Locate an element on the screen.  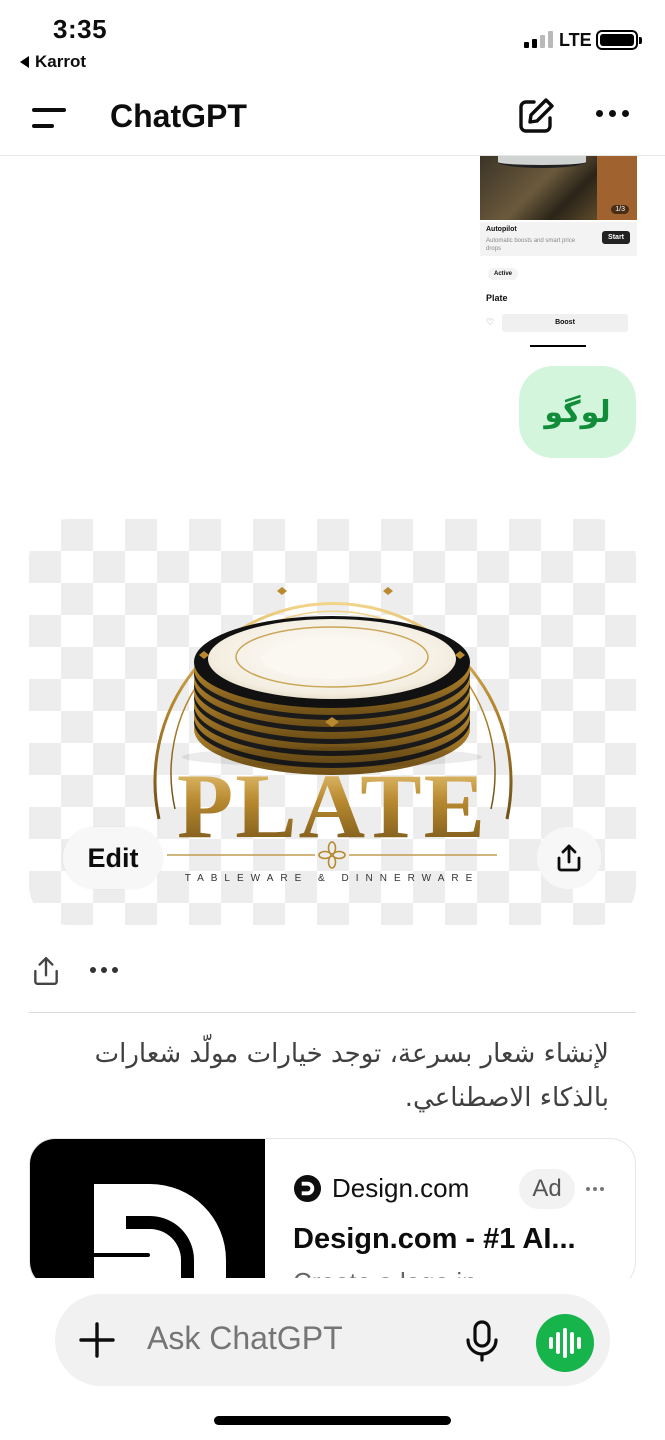
back-arrow-icon is located at coordinates (24, 62).